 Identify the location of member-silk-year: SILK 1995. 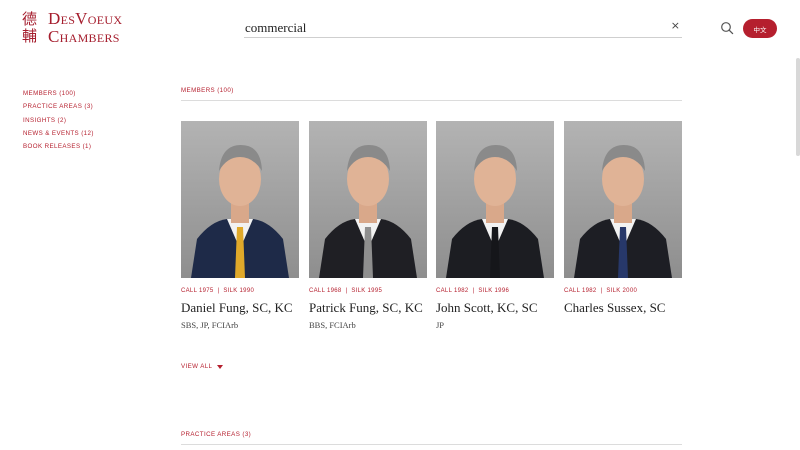
(367, 291).